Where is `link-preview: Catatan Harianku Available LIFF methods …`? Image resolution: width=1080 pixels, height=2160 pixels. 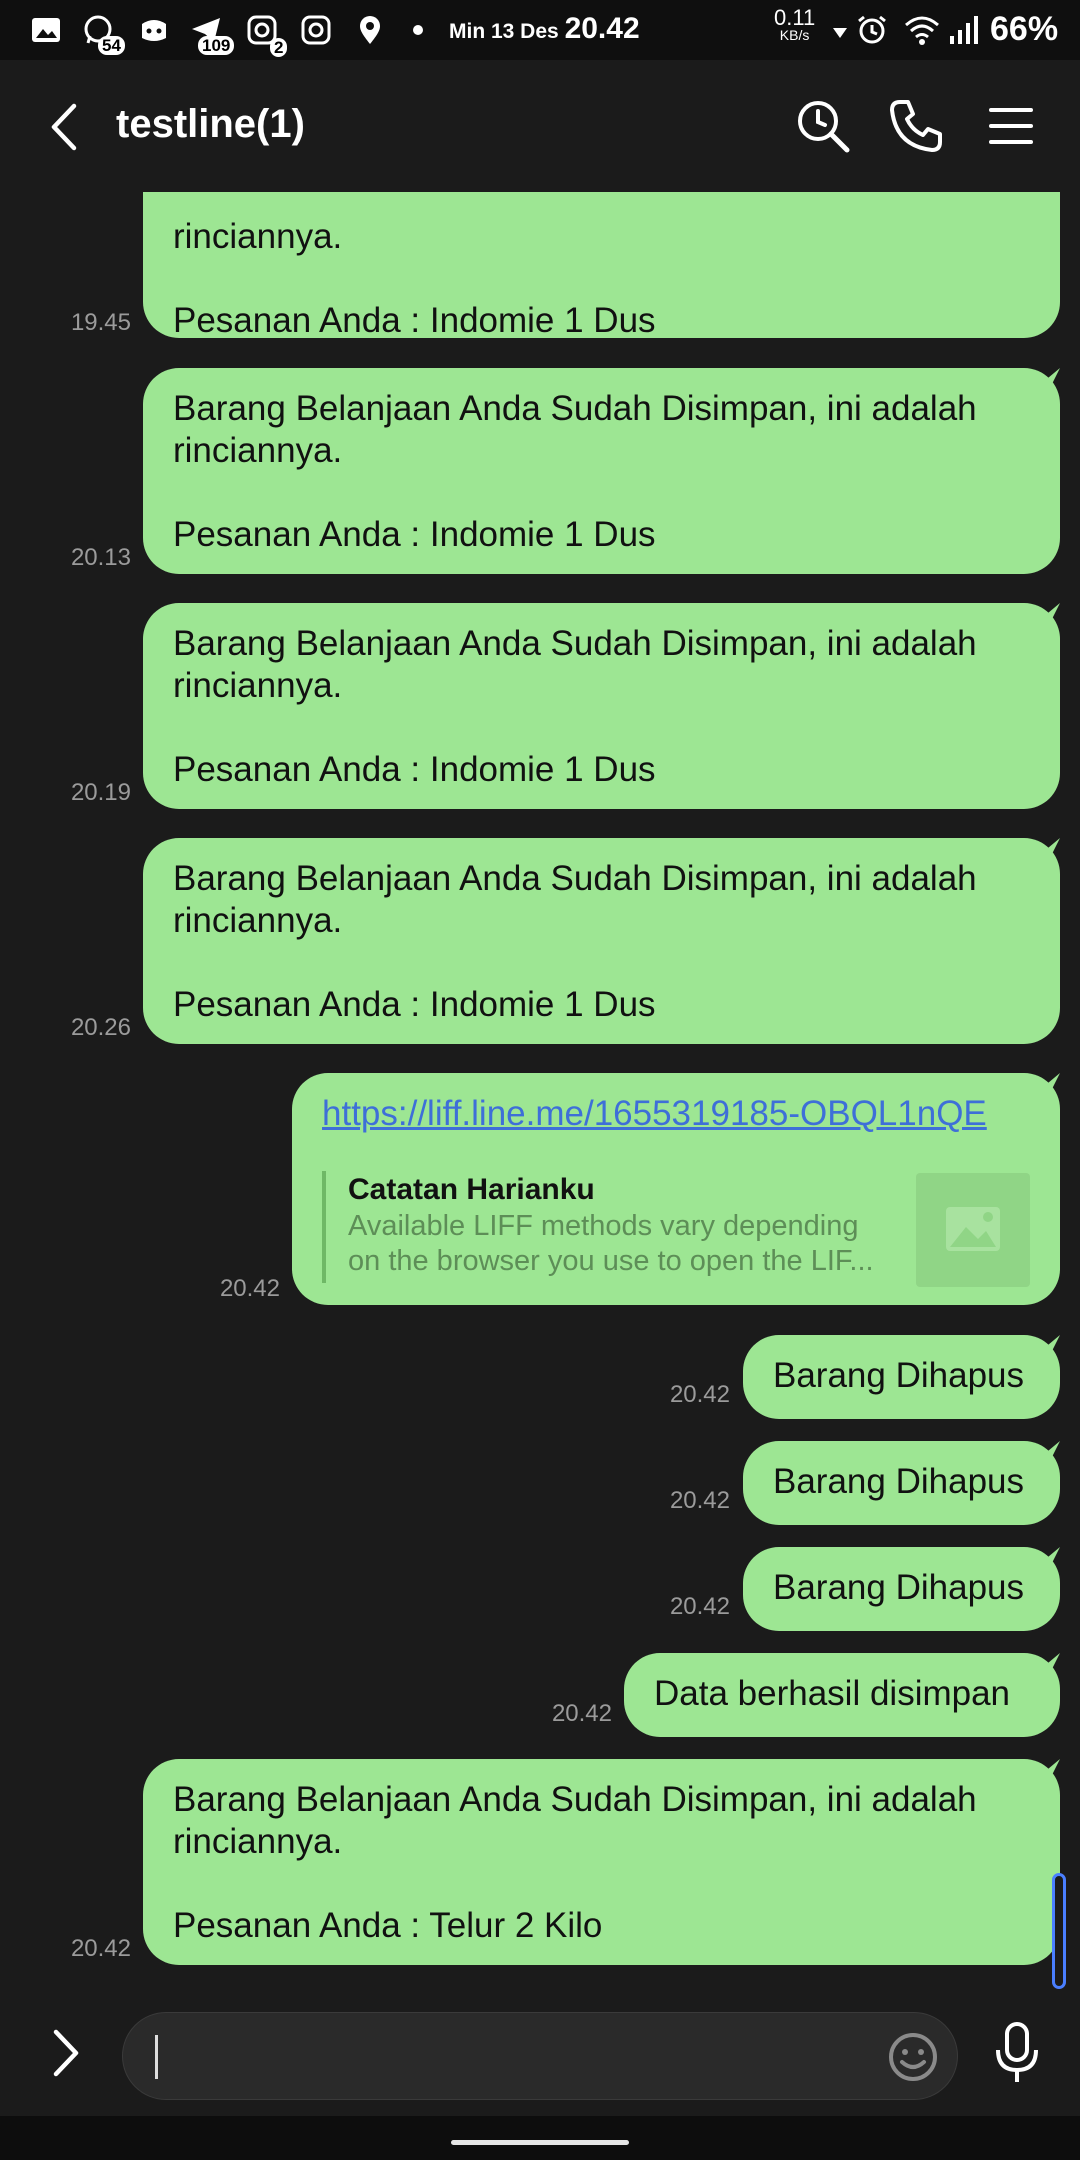 link-preview: Catatan Harianku Available LIFF methods … is located at coordinates (667, 1227).